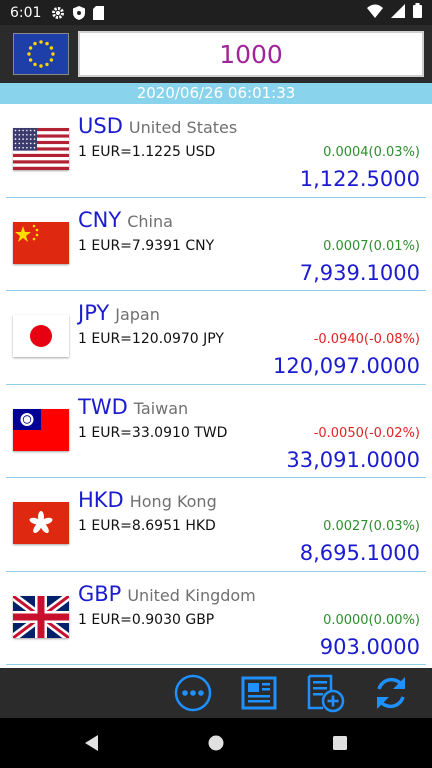  Describe the element at coordinates (150, 221) in the screenshot. I see `currency-name: China` at that location.